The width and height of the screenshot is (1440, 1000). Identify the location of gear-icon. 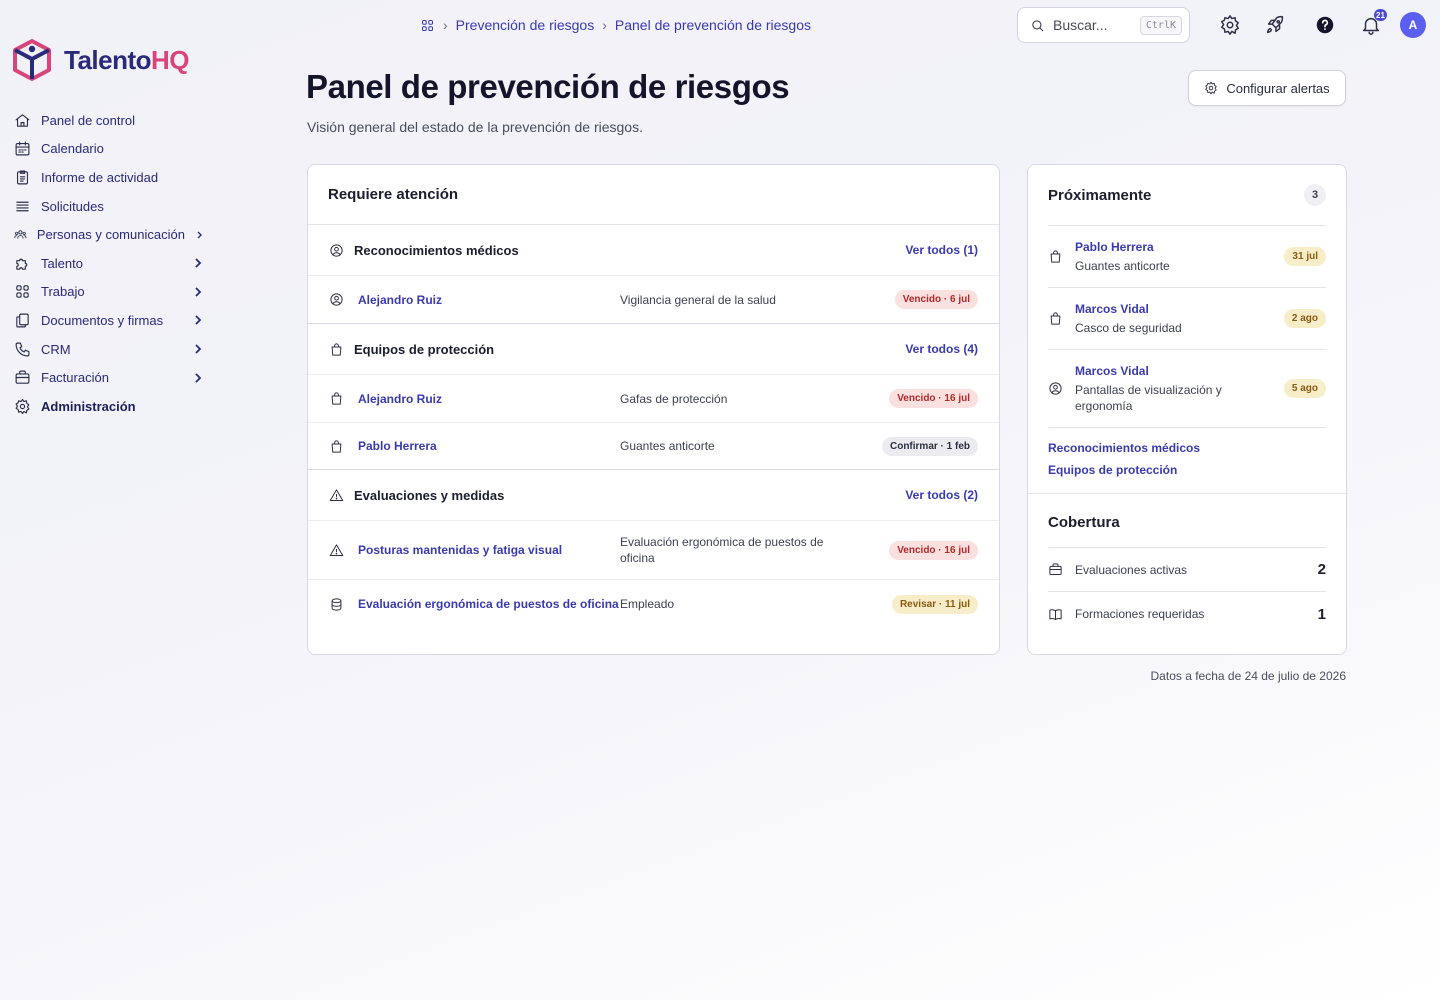
(1211, 88).